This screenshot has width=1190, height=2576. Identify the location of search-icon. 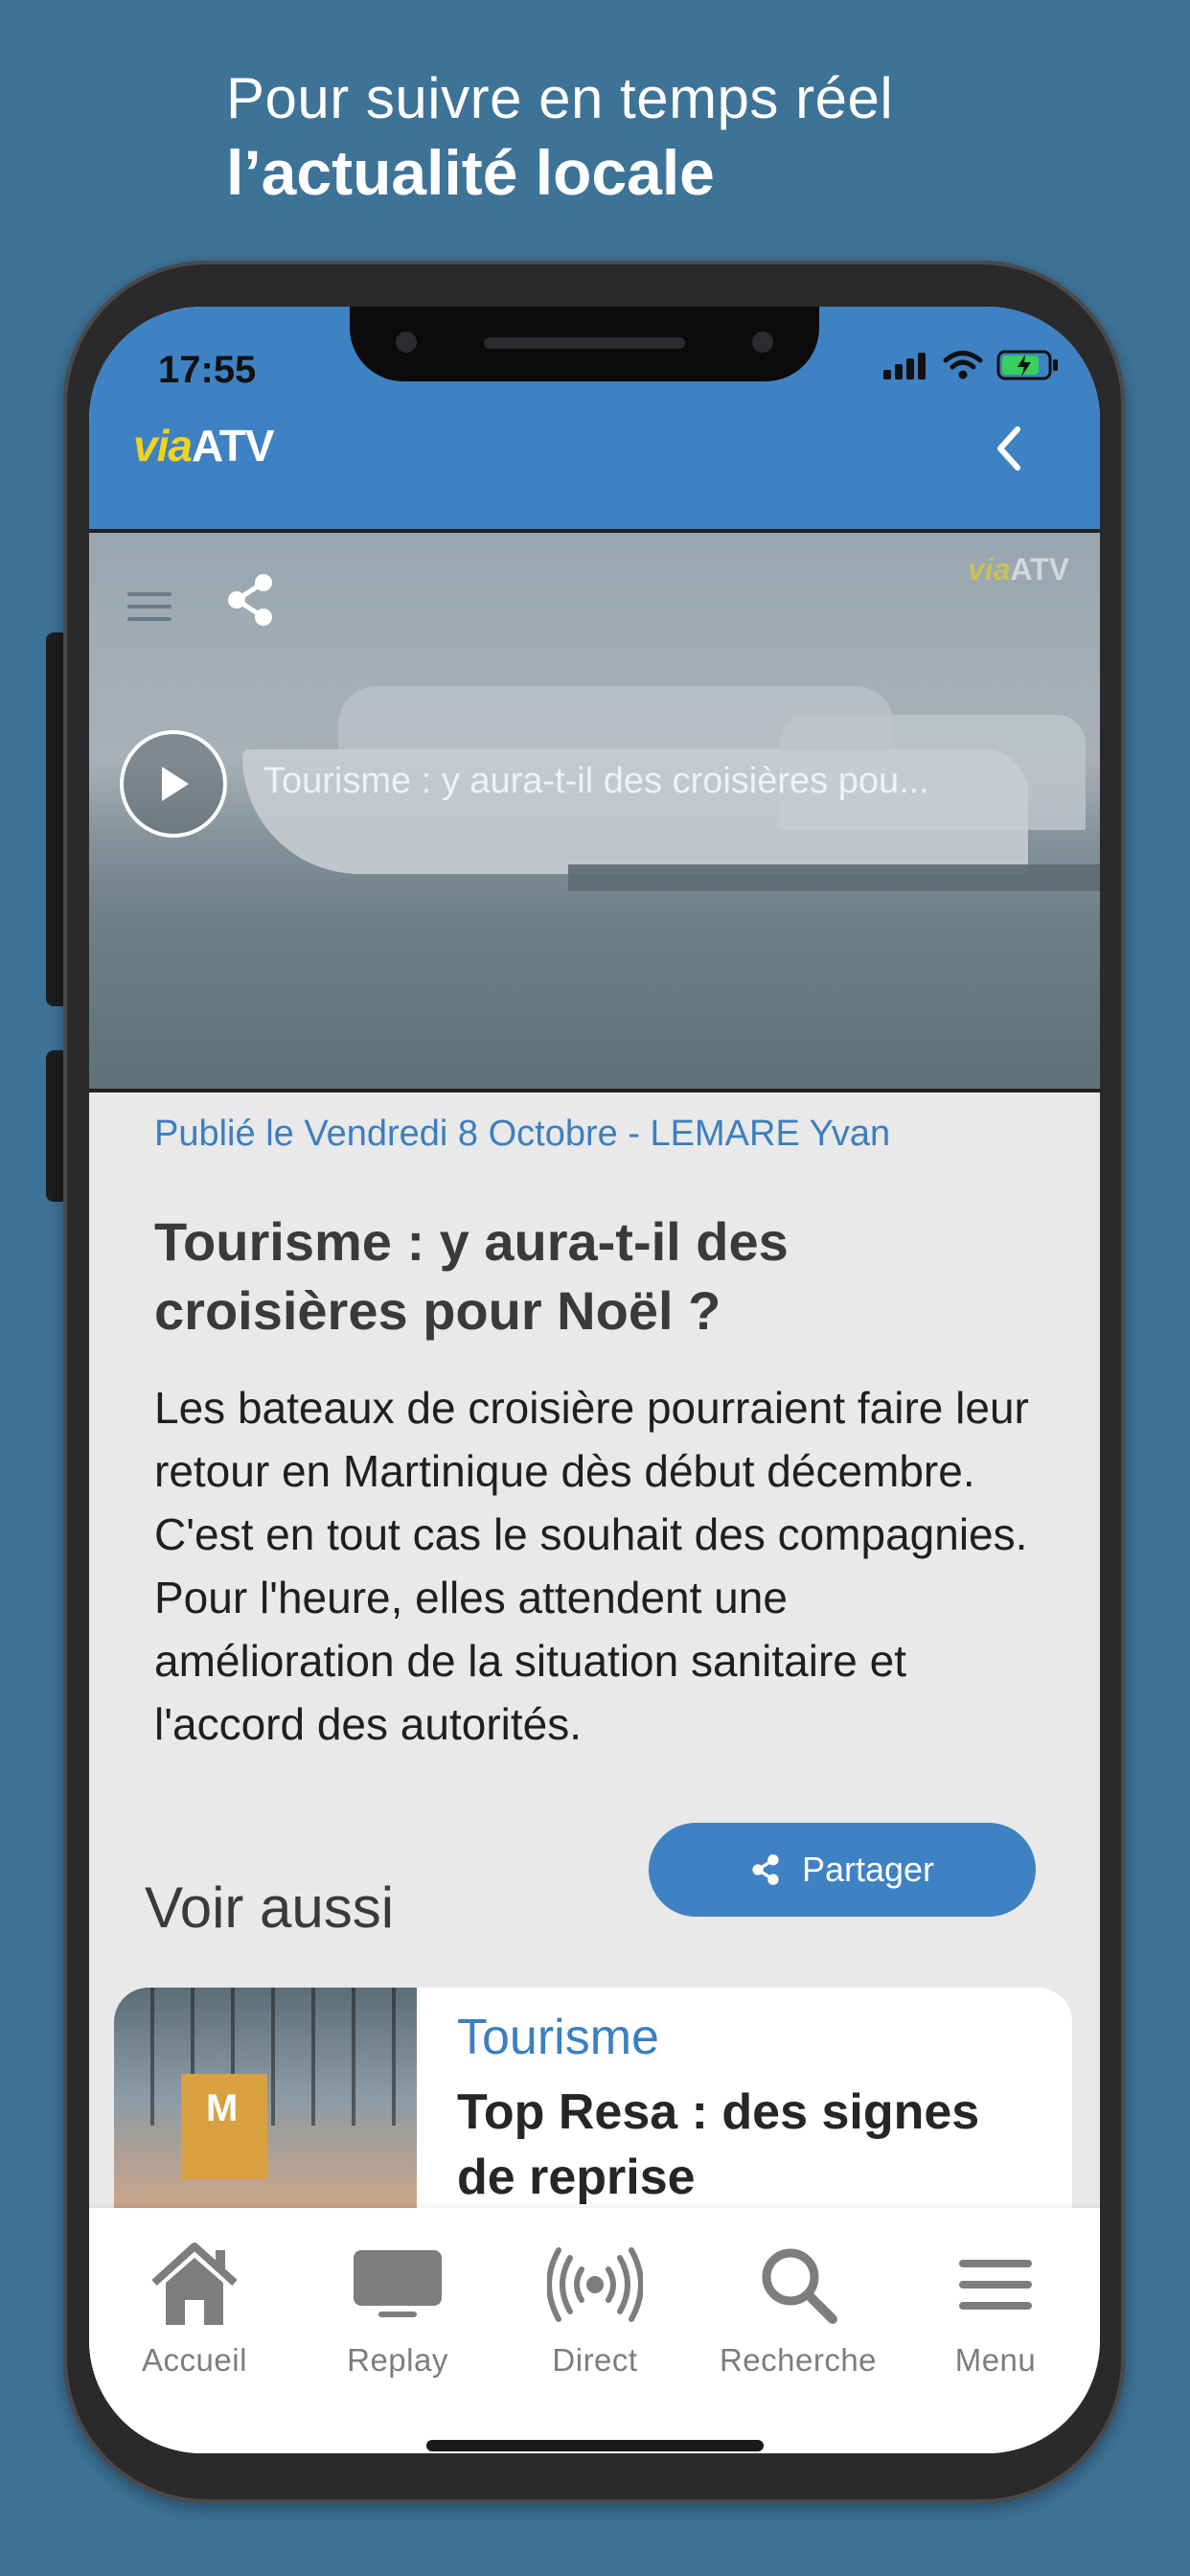
(800, 2286).